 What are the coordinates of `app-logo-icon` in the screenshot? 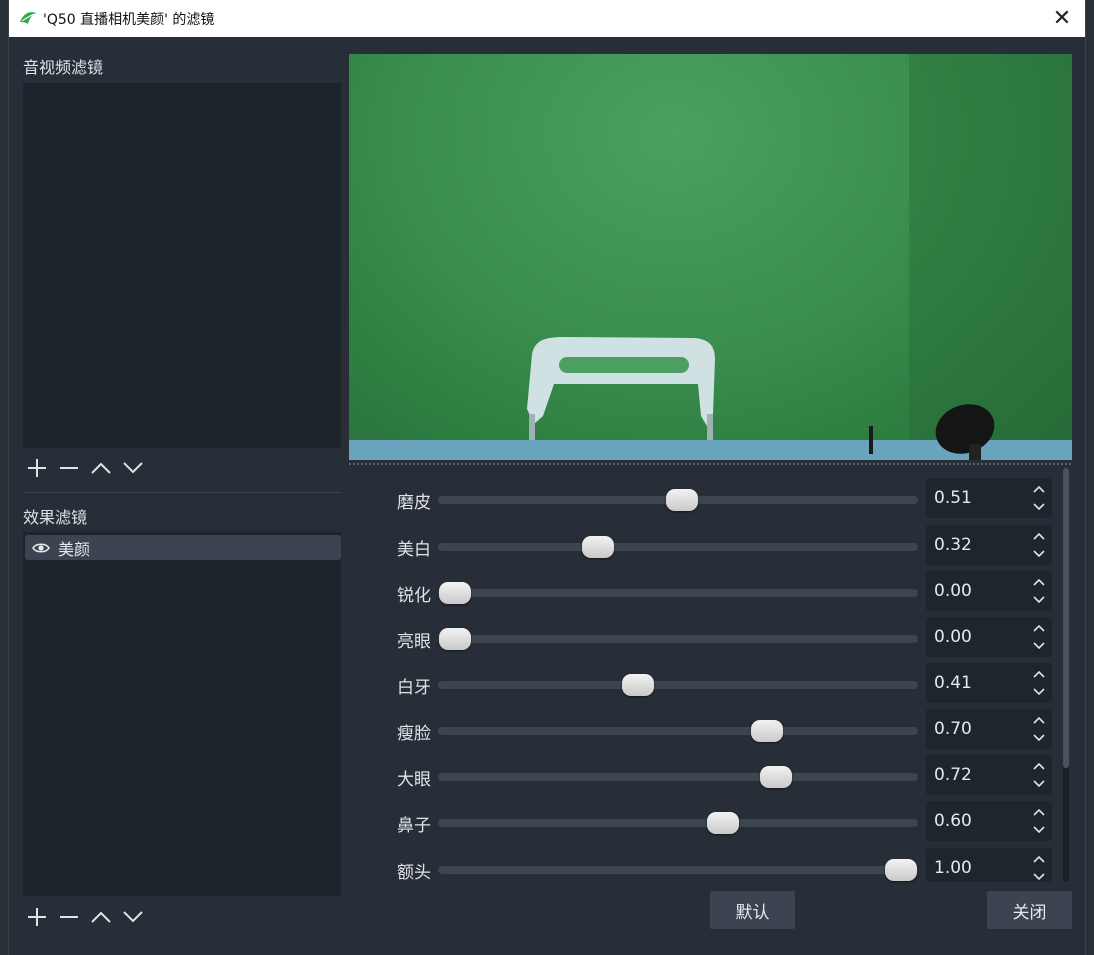 It's located at (28, 18).